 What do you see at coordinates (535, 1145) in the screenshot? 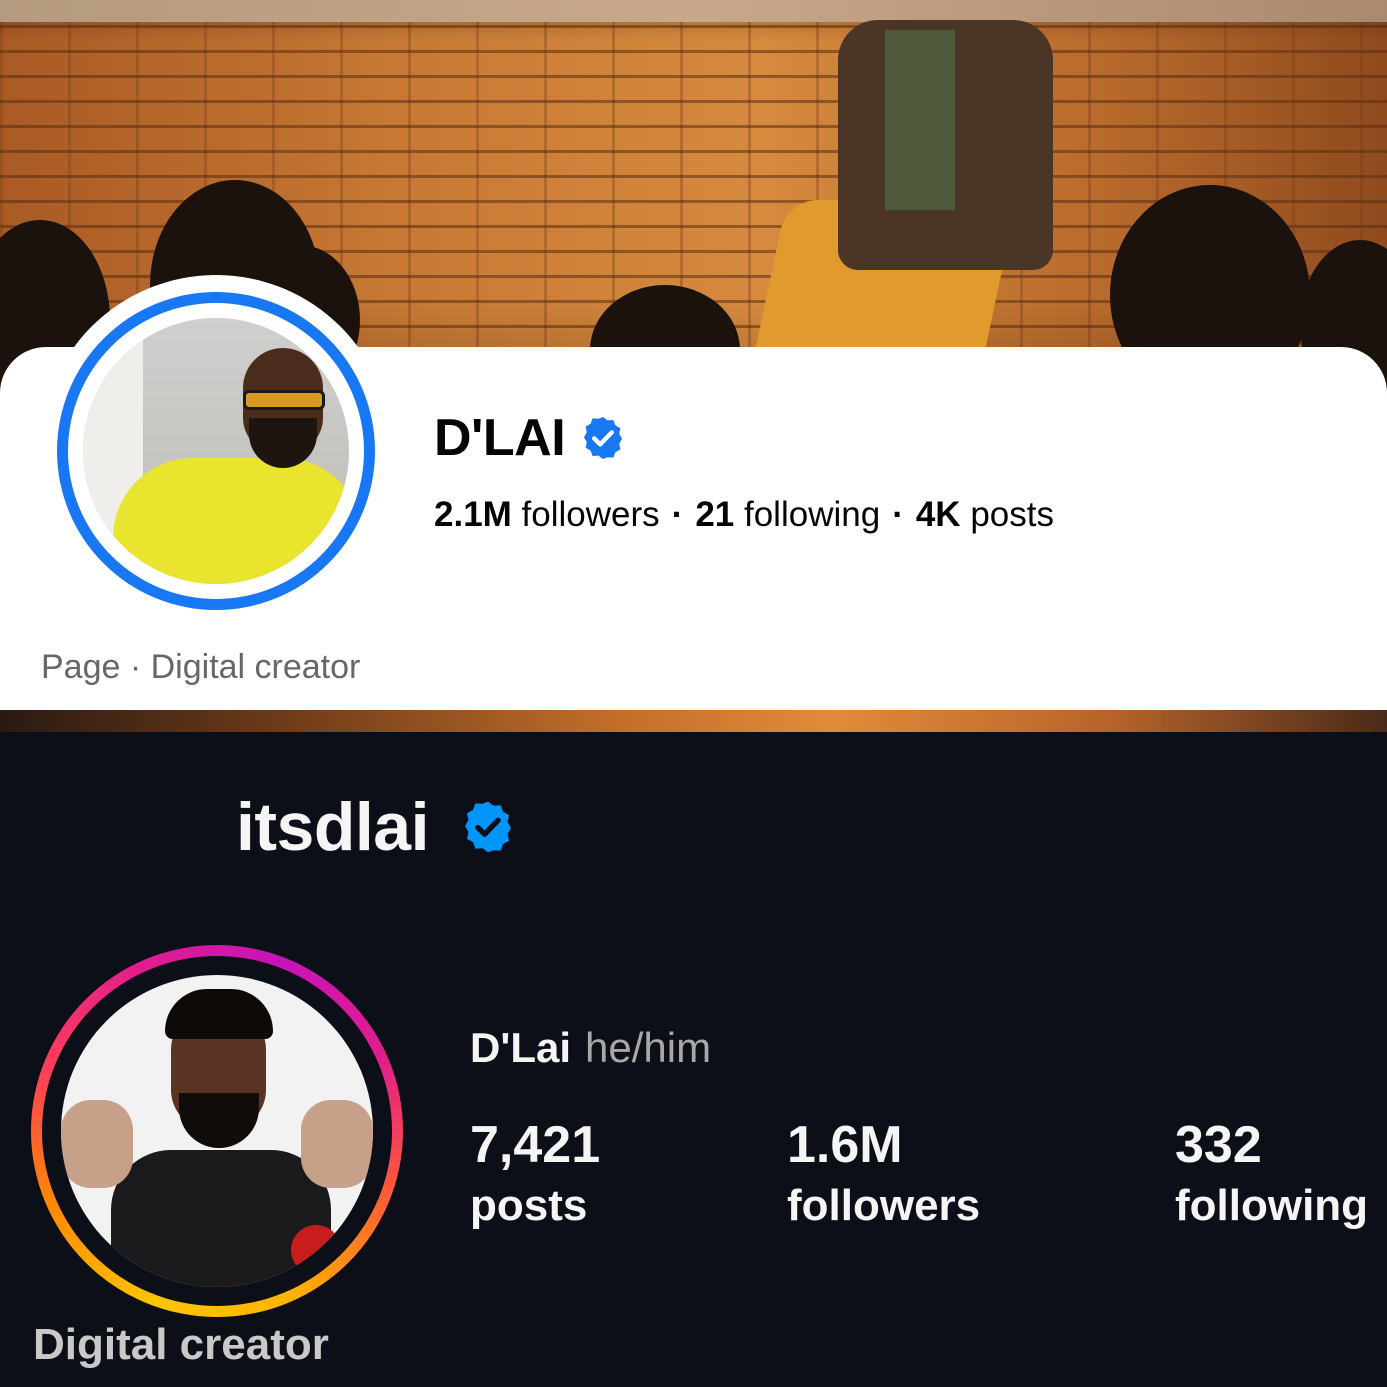
I see `posts-count: 7,421` at bounding box center [535, 1145].